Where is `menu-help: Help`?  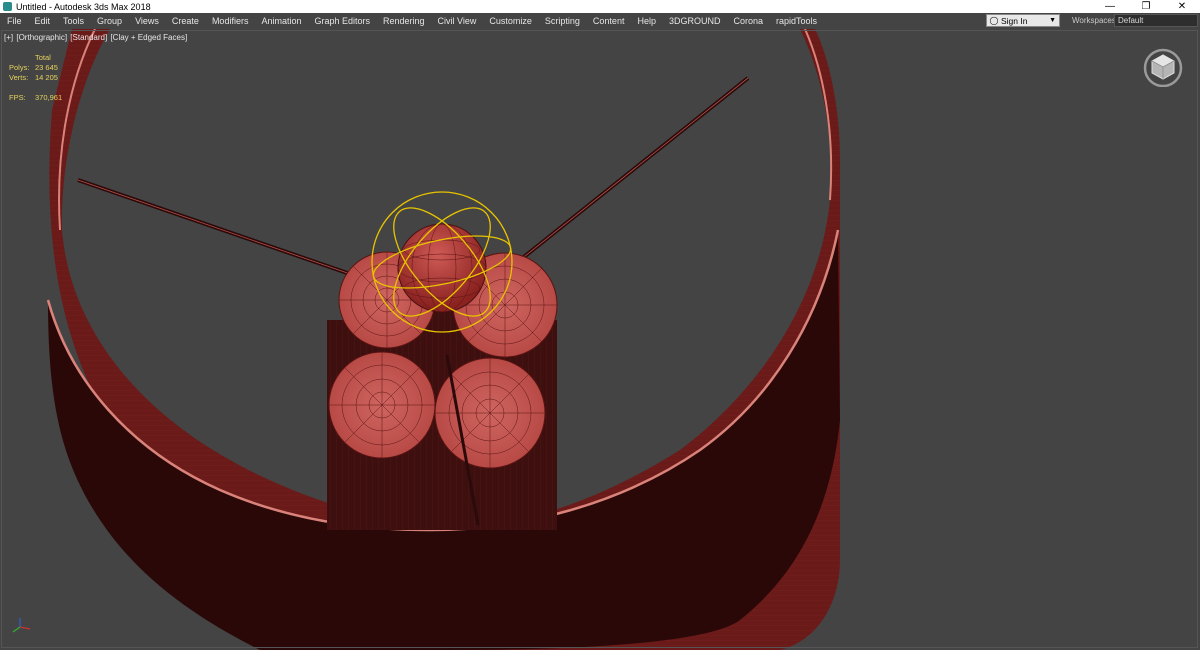 menu-help: Help is located at coordinates (646, 21).